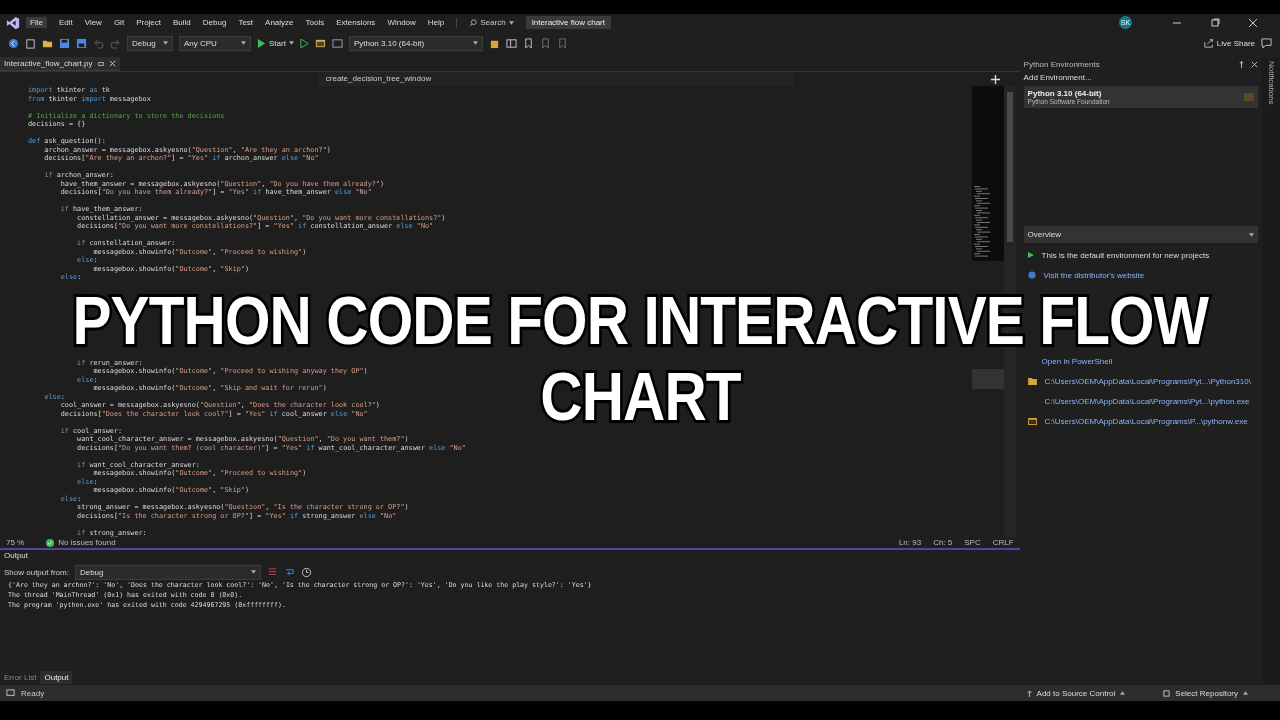 This screenshot has height=720, width=1280. Describe the element at coordinates (36, 572) in the screenshot. I see `source-label: Show output from:` at that location.